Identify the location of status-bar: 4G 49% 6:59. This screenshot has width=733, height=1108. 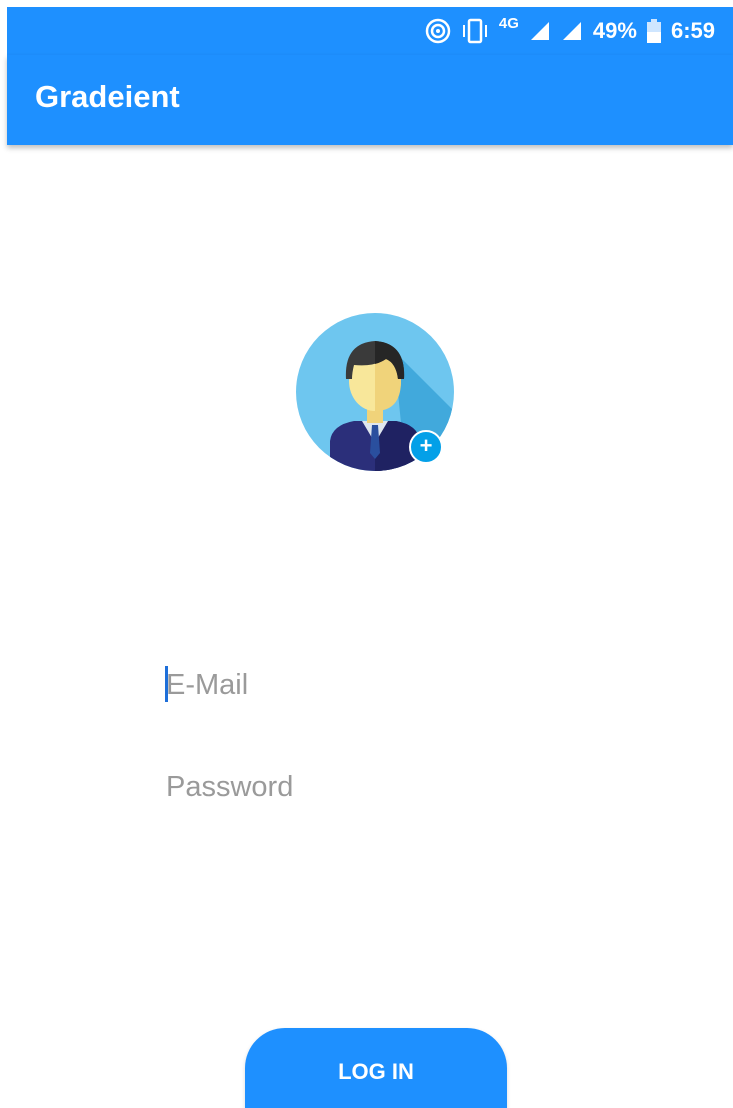
(370, 31).